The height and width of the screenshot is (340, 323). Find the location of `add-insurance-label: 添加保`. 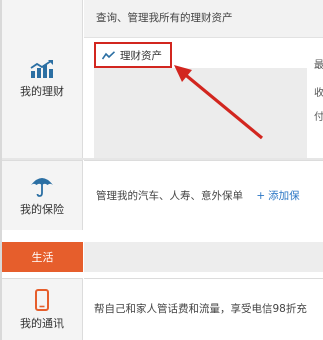

add-insurance-label: 添加保 is located at coordinates (284, 196).